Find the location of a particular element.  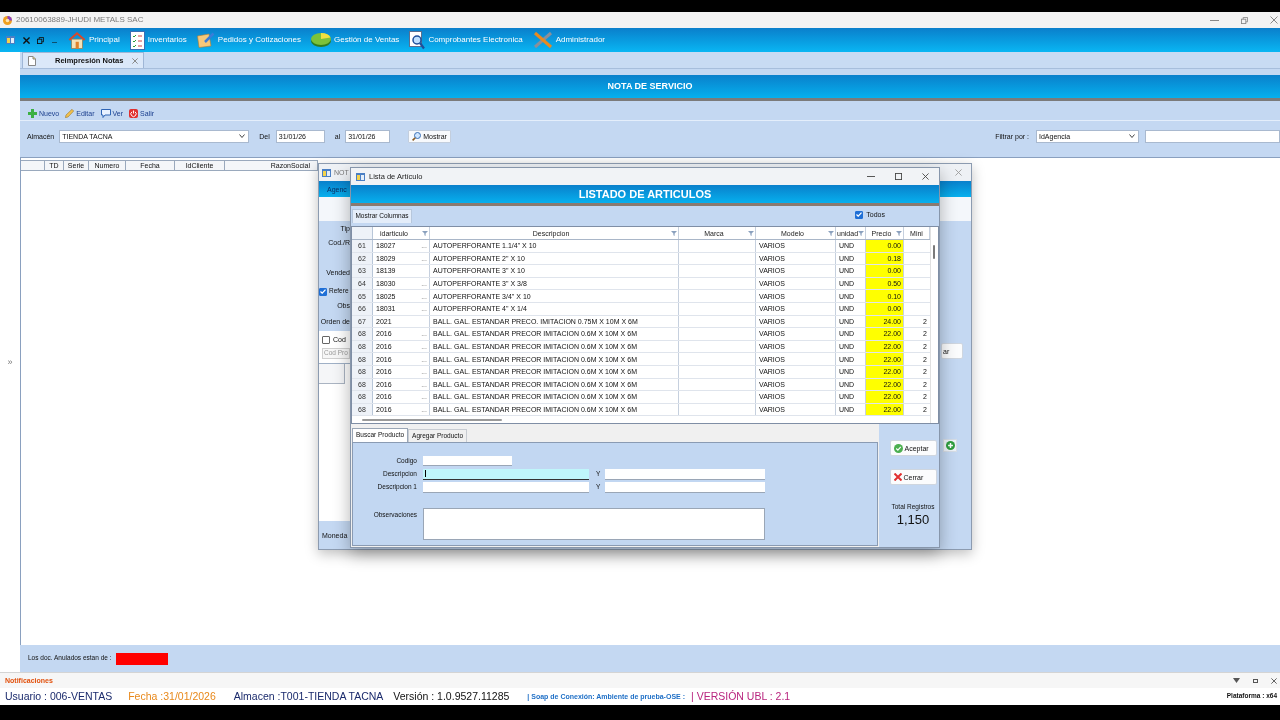

power-icon is located at coordinates (134, 113).